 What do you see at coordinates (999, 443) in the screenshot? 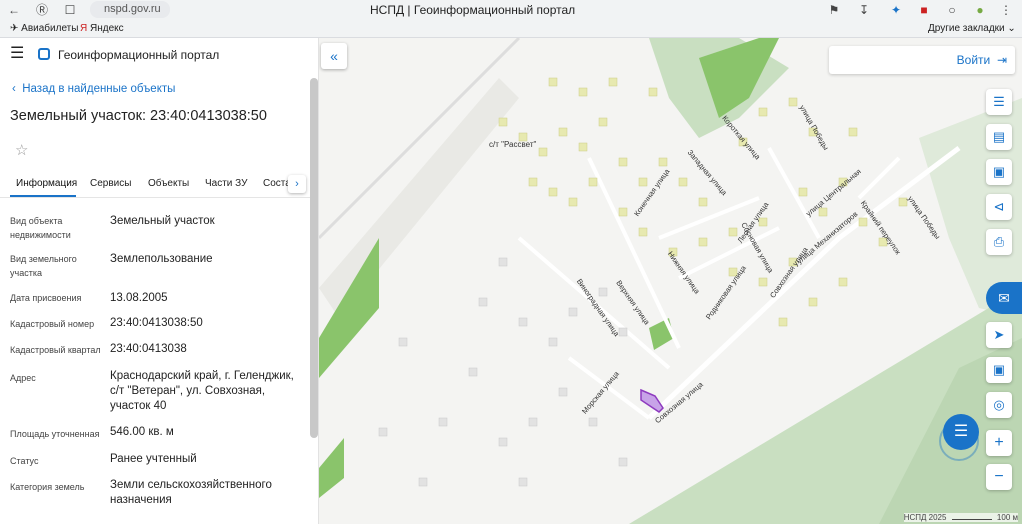
I see `zoom-in-button: +` at bounding box center [999, 443].